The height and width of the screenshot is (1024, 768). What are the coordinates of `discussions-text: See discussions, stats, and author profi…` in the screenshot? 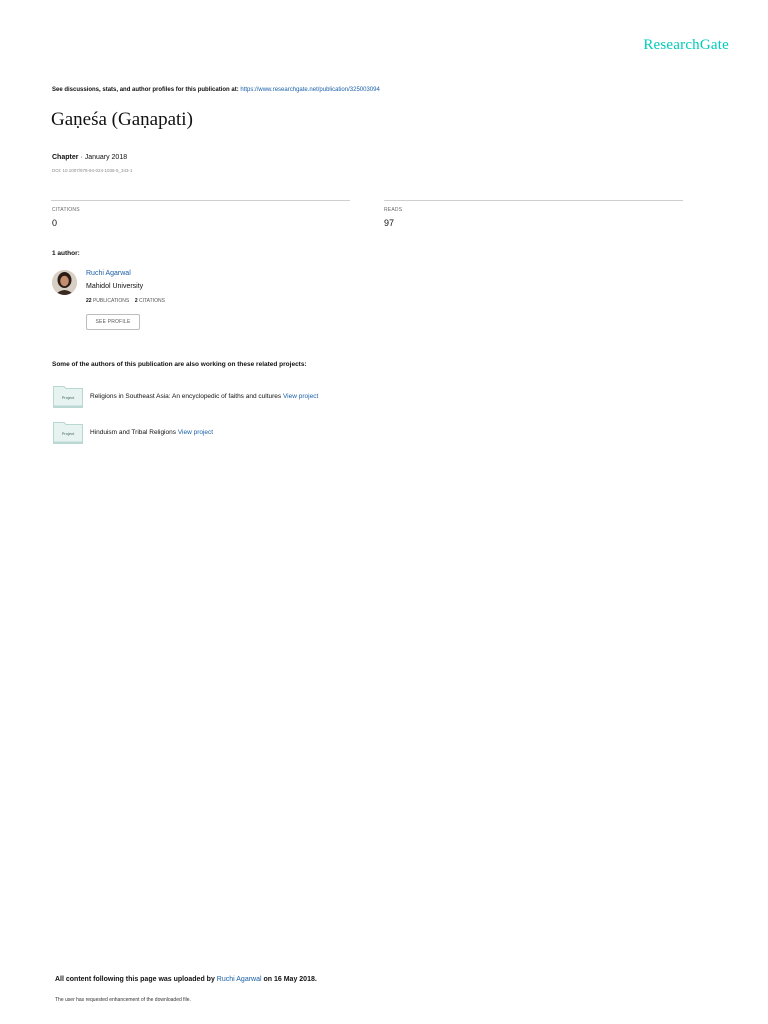 It's located at (145, 90).